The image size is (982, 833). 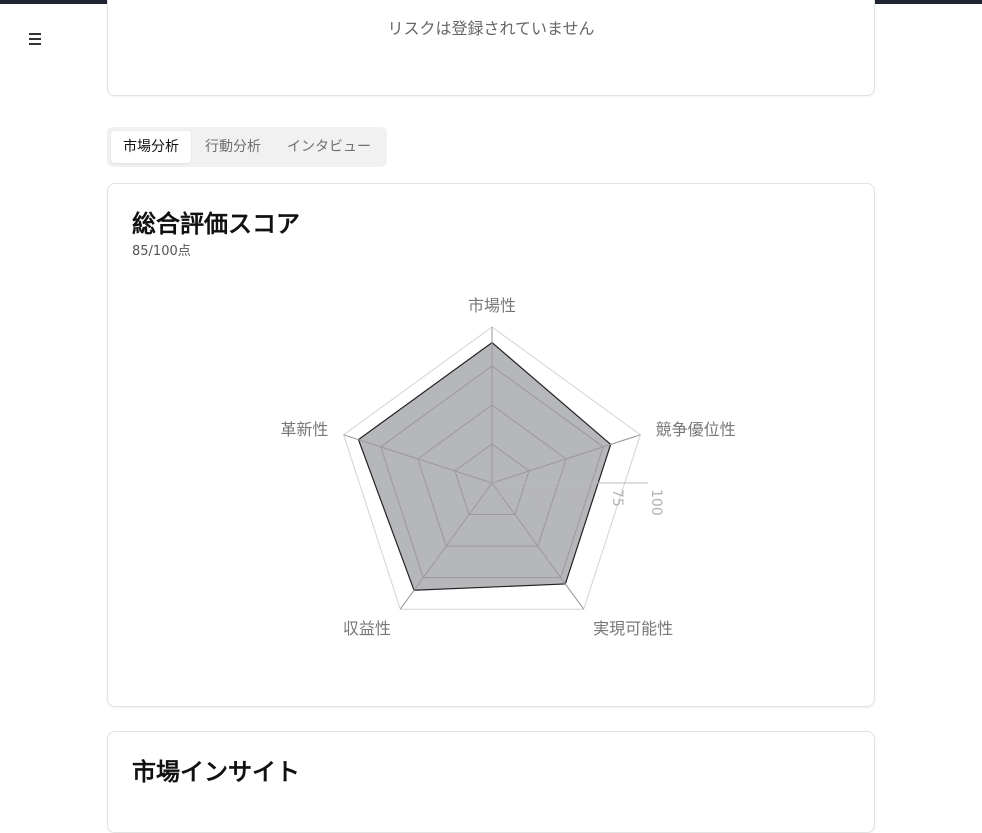 What do you see at coordinates (233, 147) in the screenshot?
I see `tab-behavior-analysis: 行動分析` at bounding box center [233, 147].